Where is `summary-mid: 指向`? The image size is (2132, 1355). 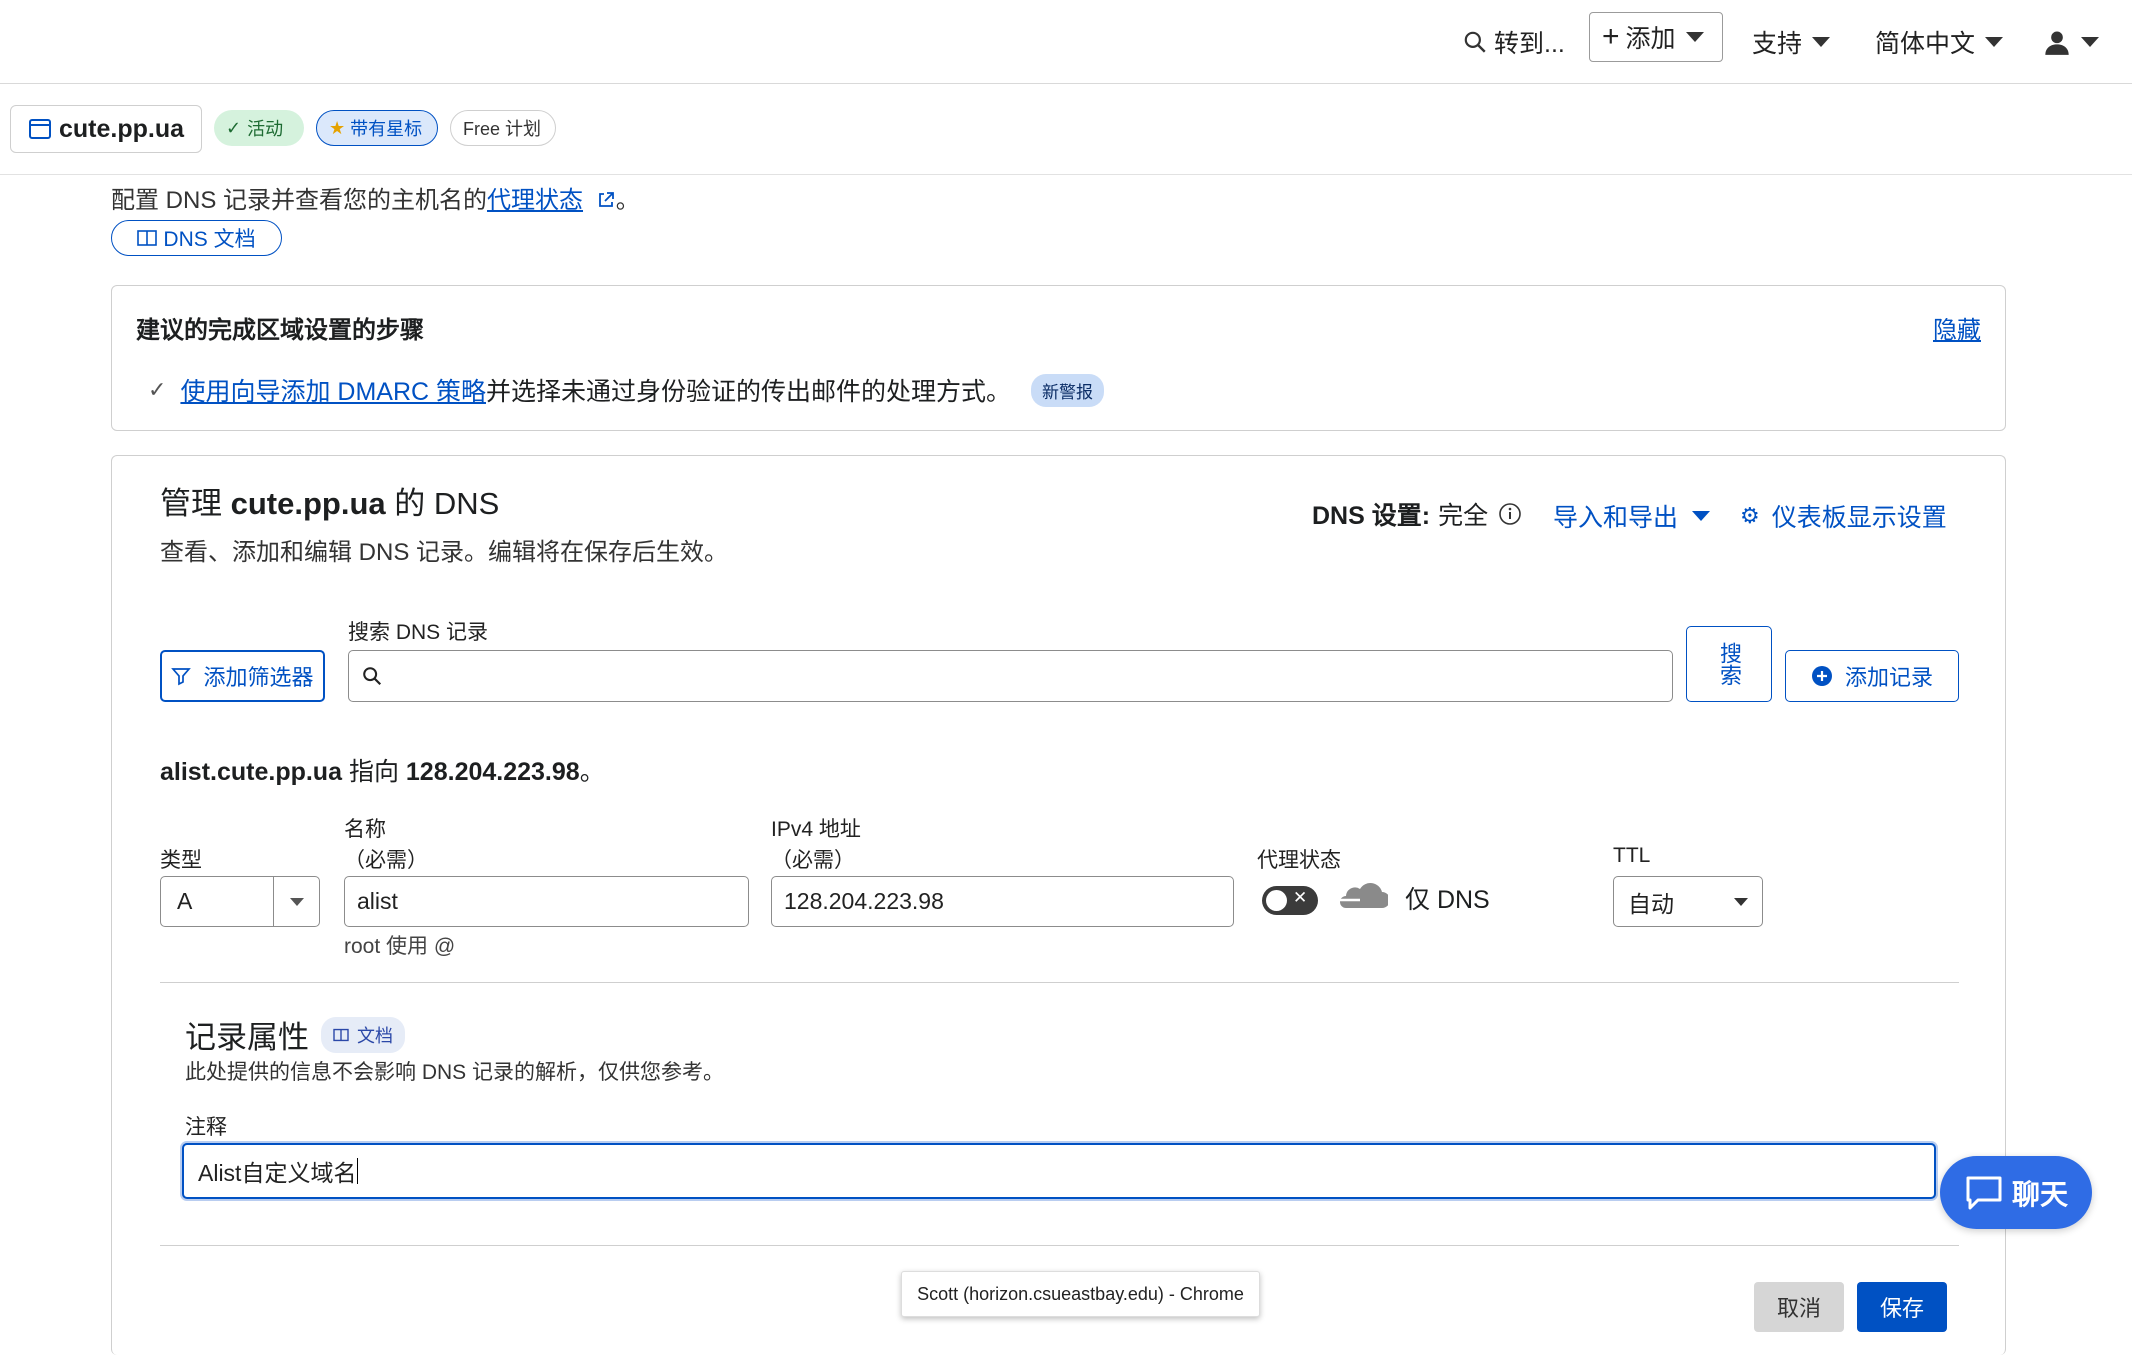
summary-mid: 指向 is located at coordinates (373, 772).